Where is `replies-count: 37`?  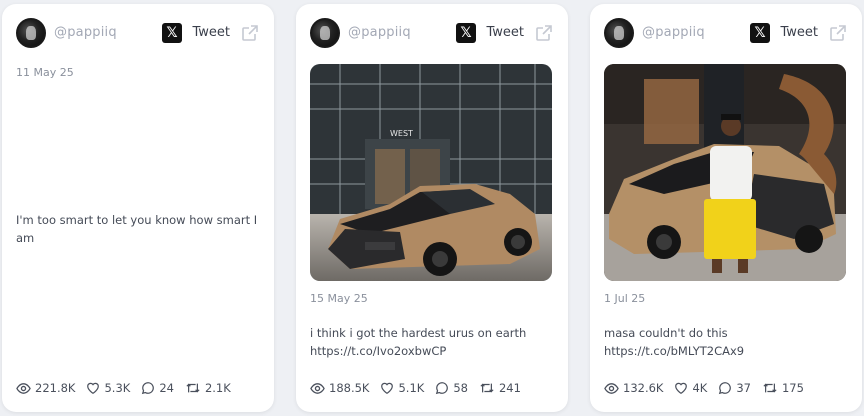 replies-count: 37 is located at coordinates (743, 388).